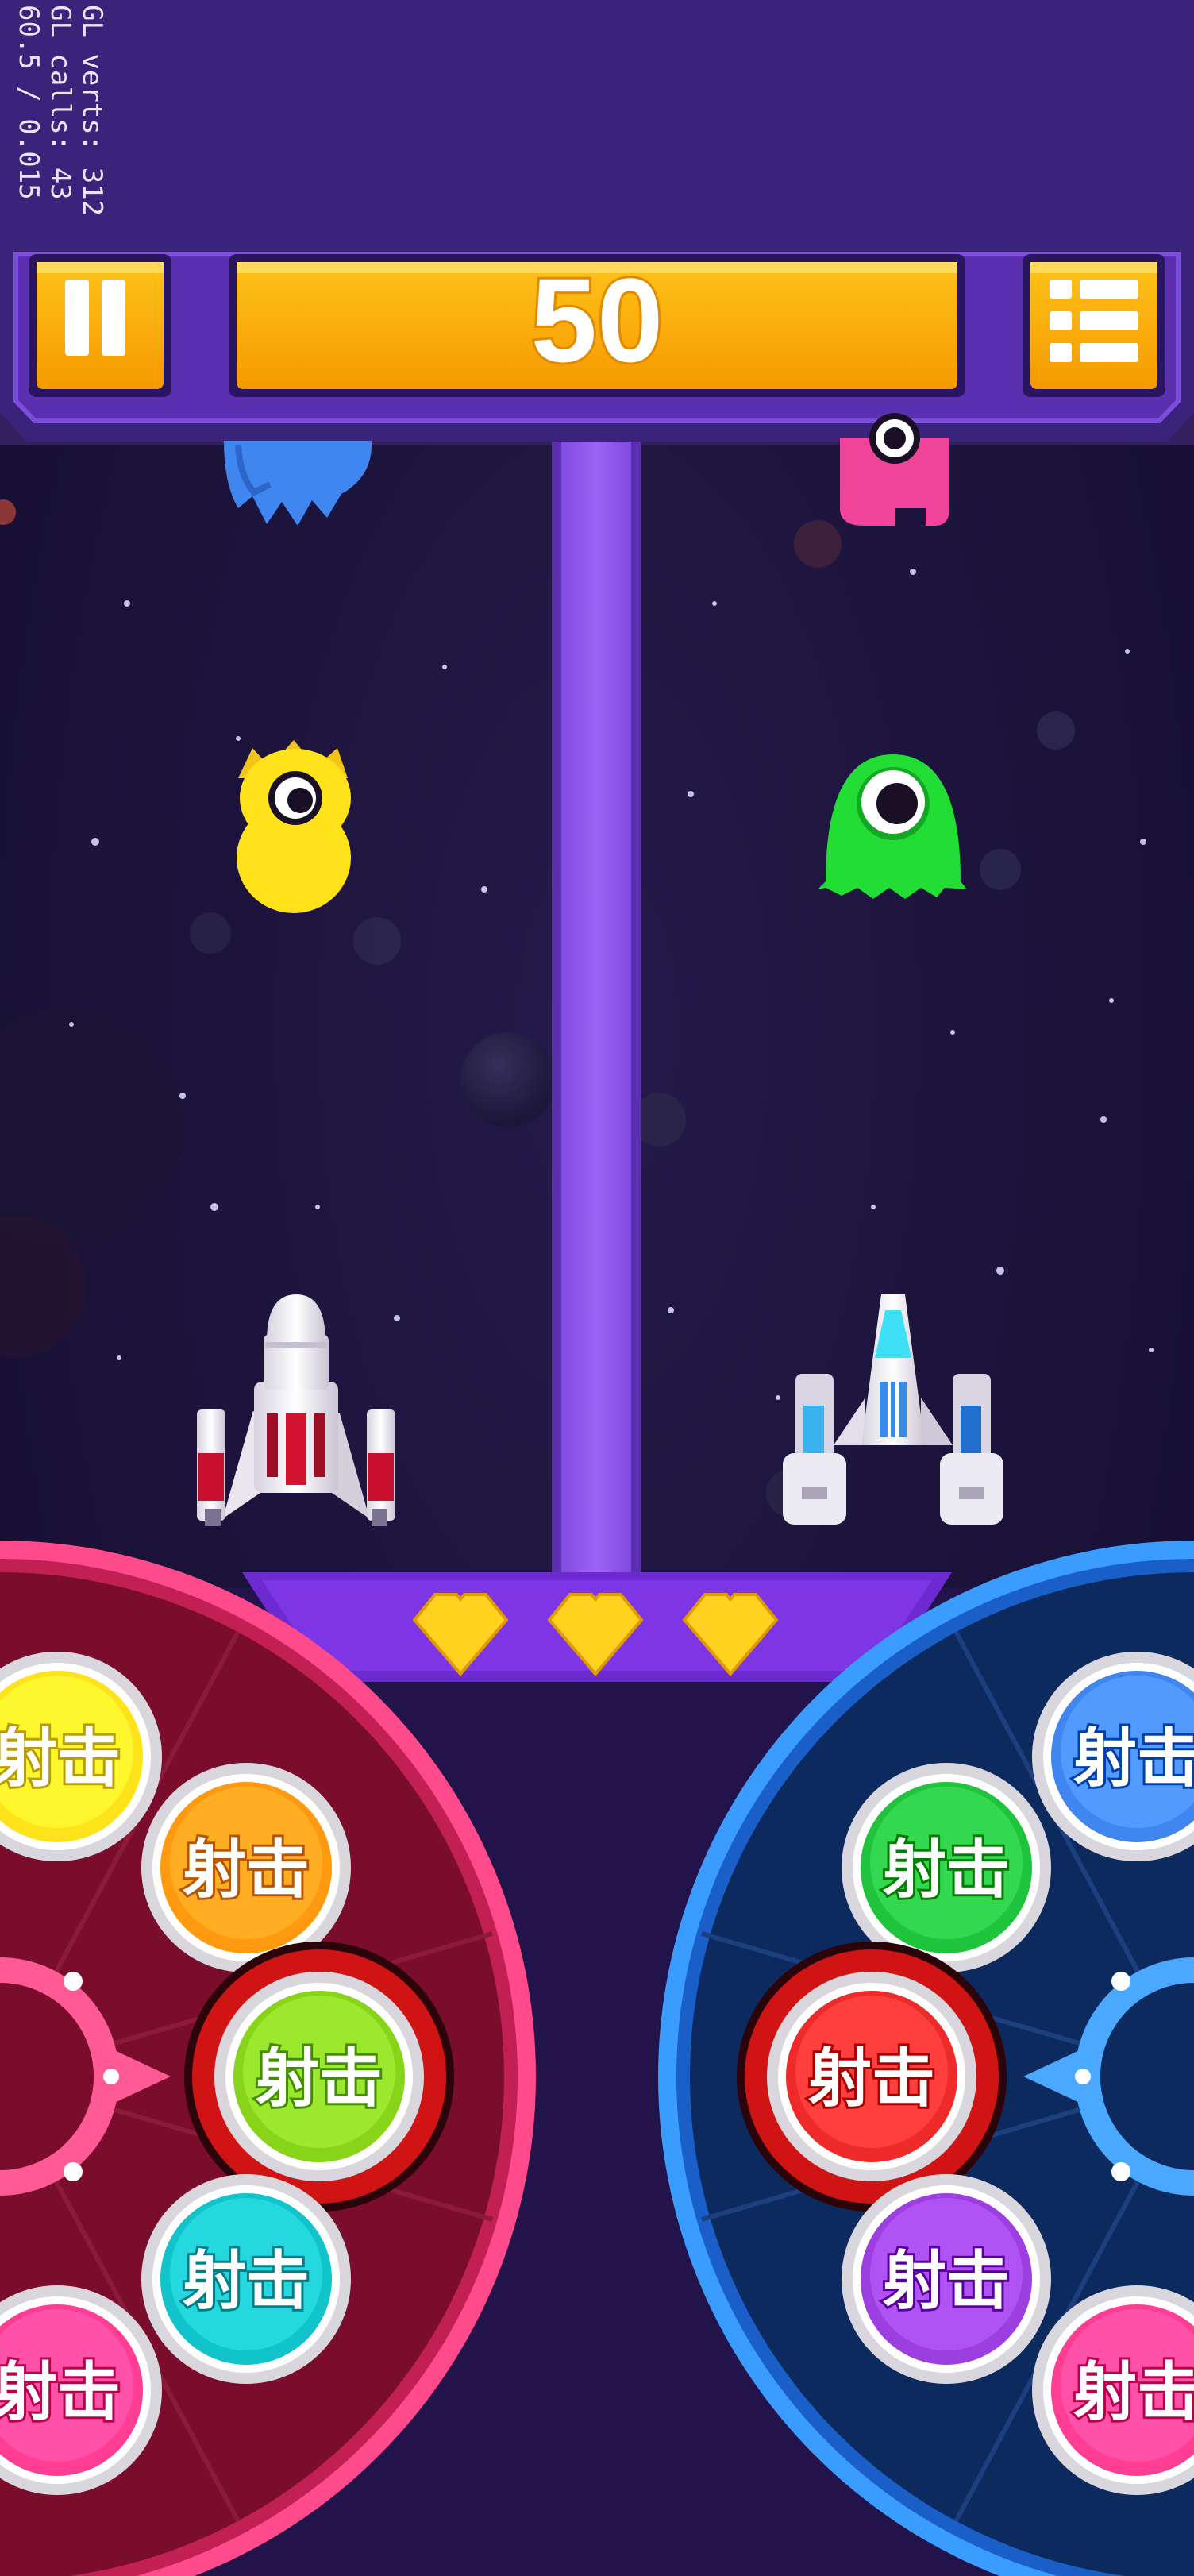  I want to click on debug-gl-verts: GL verts: 312, so click(92, 111).